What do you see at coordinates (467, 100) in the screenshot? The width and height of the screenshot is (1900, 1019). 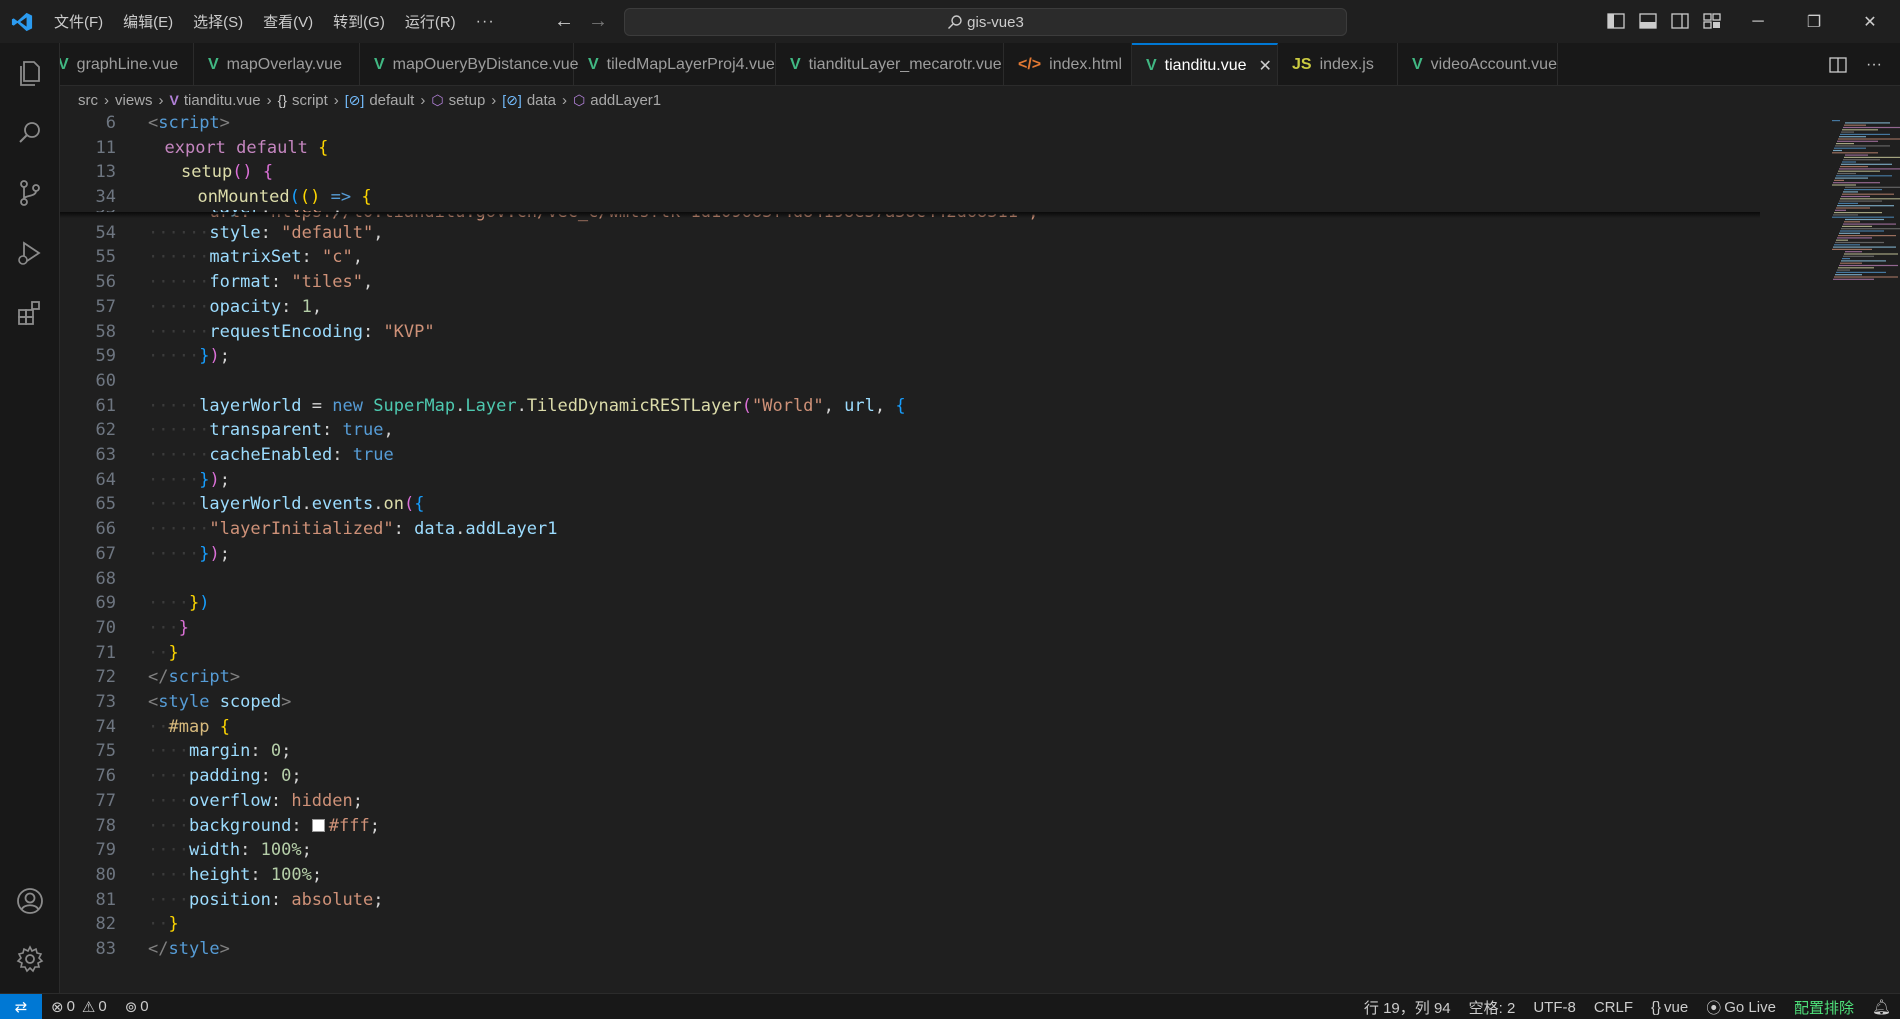 I see `breadcrumb-setup: setup` at bounding box center [467, 100].